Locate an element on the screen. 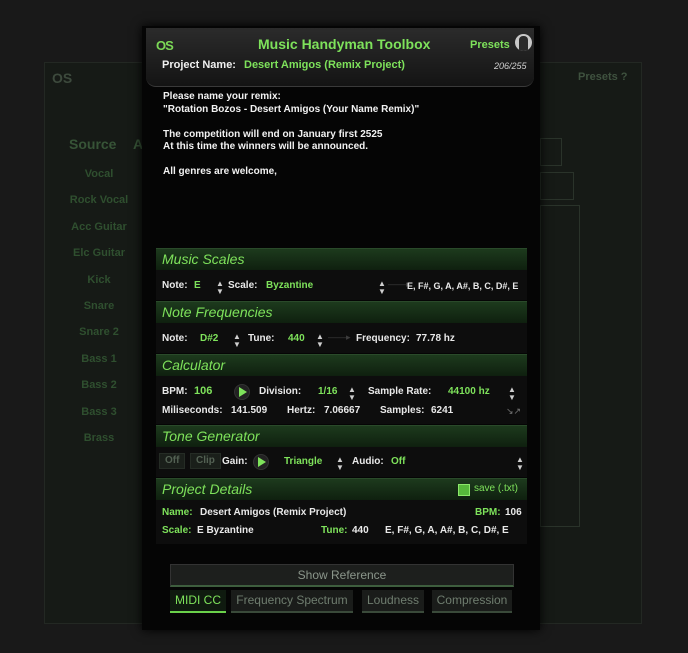  ms-value: 141.509 is located at coordinates (249, 410).